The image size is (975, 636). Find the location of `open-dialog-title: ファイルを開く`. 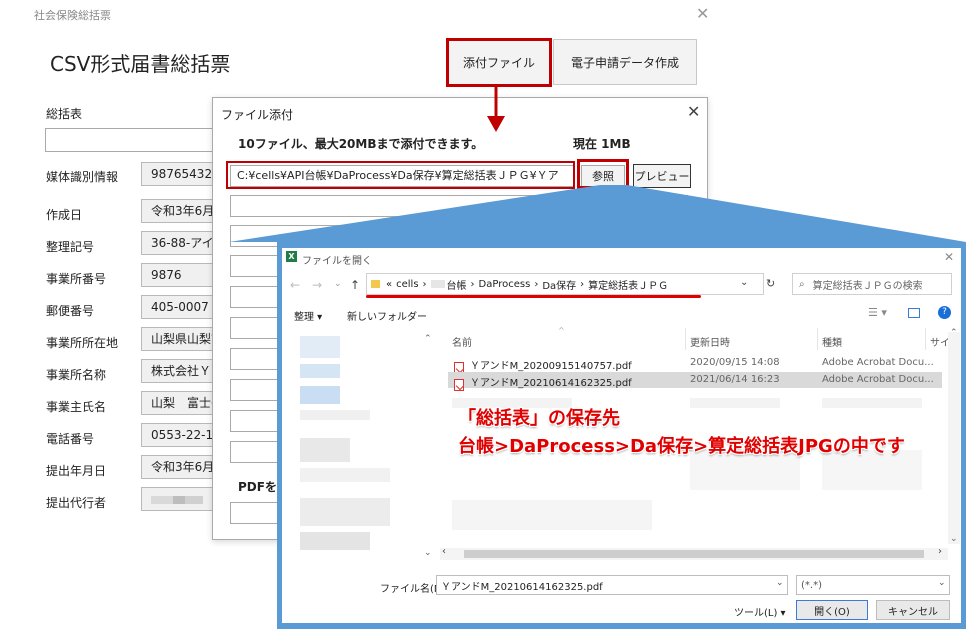

open-dialog-title: ファイルを開く is located at coordinates (337, 261).